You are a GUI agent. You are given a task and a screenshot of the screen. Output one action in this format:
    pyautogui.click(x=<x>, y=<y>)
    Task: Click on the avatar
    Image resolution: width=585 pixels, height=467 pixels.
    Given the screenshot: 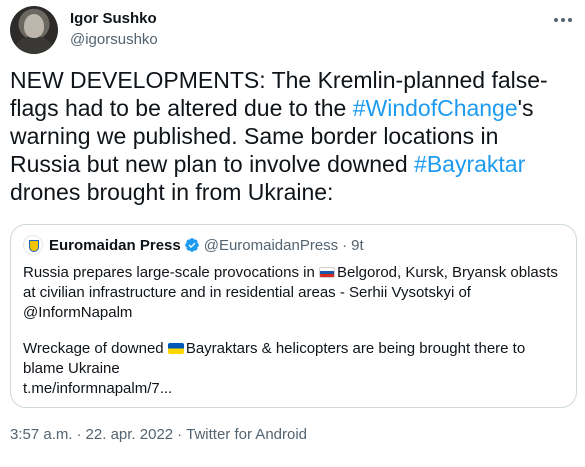 What is the action you would take?
    pyautogui.click(x=34, y=30)
    